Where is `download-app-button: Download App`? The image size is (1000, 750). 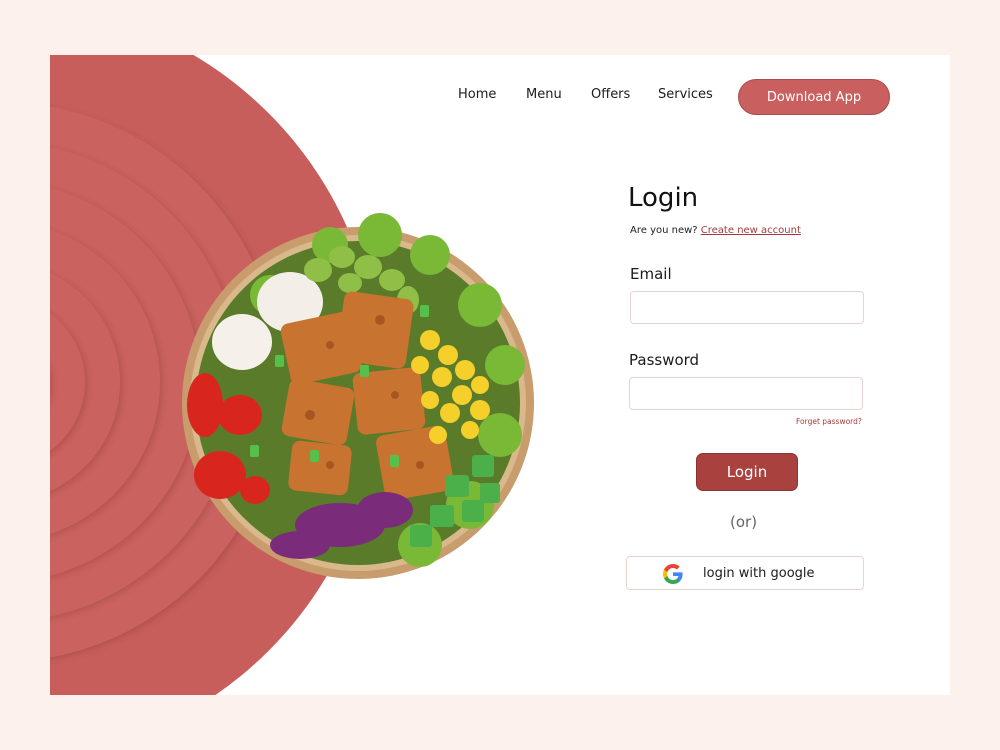 download-app-button: Download App is located at coordinates (814, 97).